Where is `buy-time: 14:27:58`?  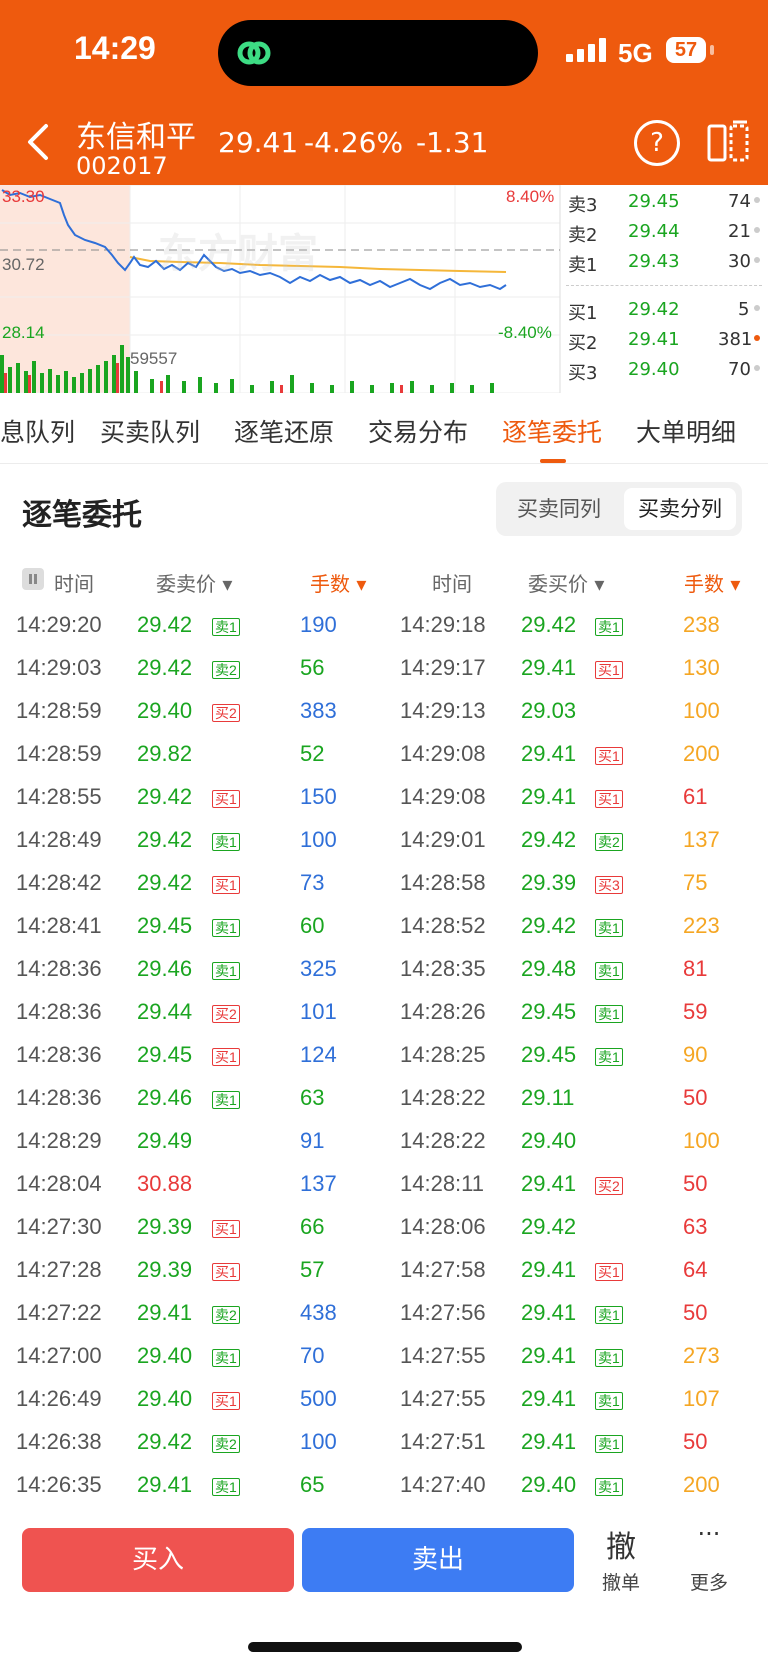 buy-time: 14:27:58 is located at coordinates (443, 1269).